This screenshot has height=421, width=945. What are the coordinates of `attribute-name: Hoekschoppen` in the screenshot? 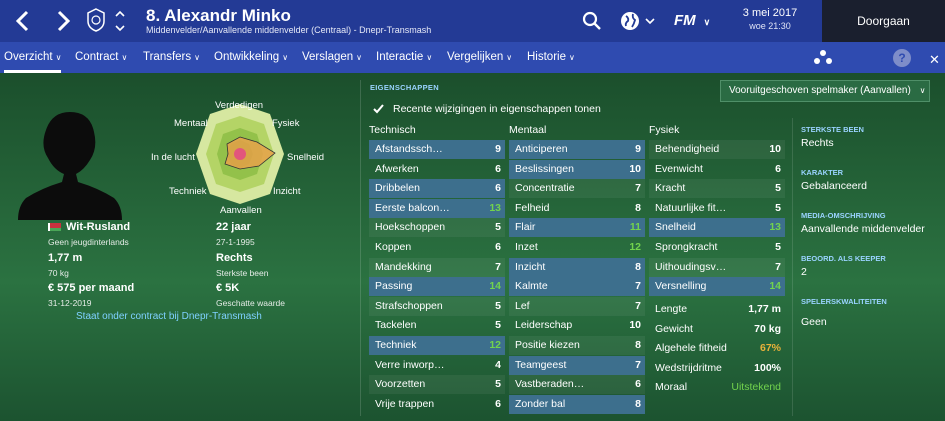 It's located at (410, 227).